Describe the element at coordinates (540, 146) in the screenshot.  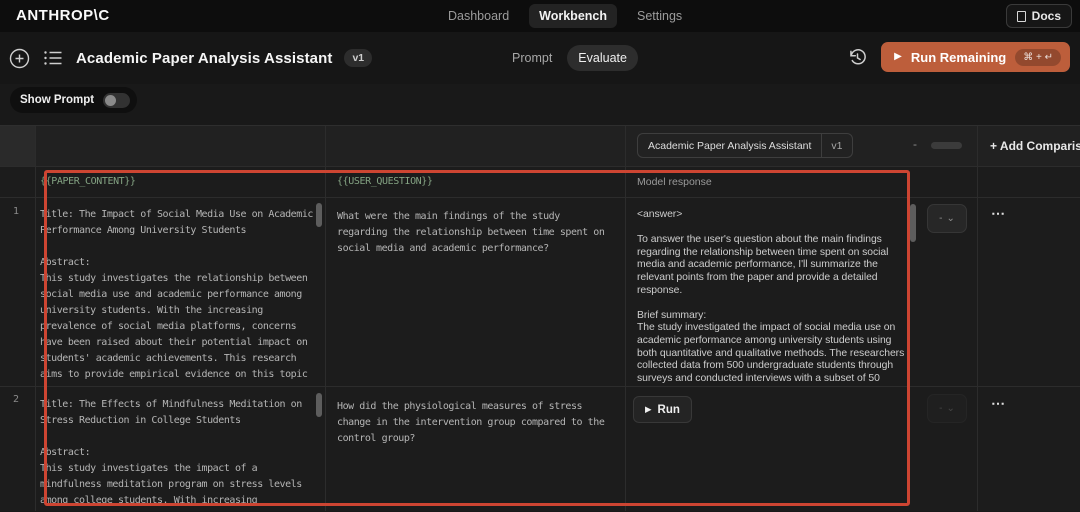
I see `table-header-row` at that location.